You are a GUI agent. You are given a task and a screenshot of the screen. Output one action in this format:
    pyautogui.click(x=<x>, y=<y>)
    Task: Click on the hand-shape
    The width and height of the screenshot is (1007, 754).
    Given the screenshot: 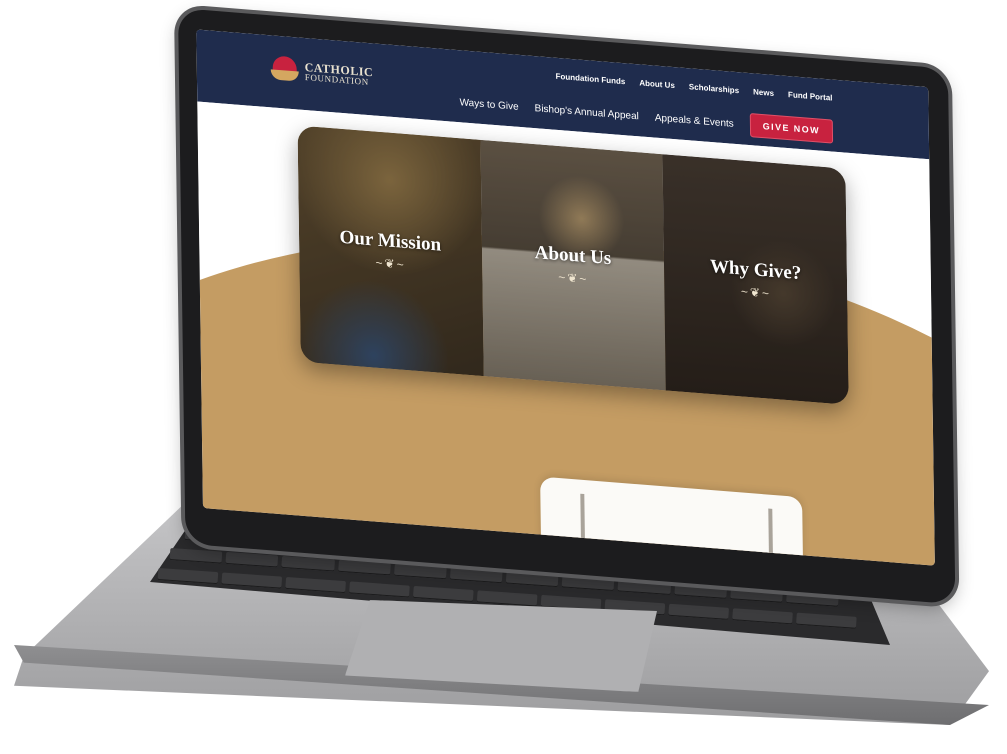 What is the action you would take?
    pyautogui.click(x=284, y=75)
    